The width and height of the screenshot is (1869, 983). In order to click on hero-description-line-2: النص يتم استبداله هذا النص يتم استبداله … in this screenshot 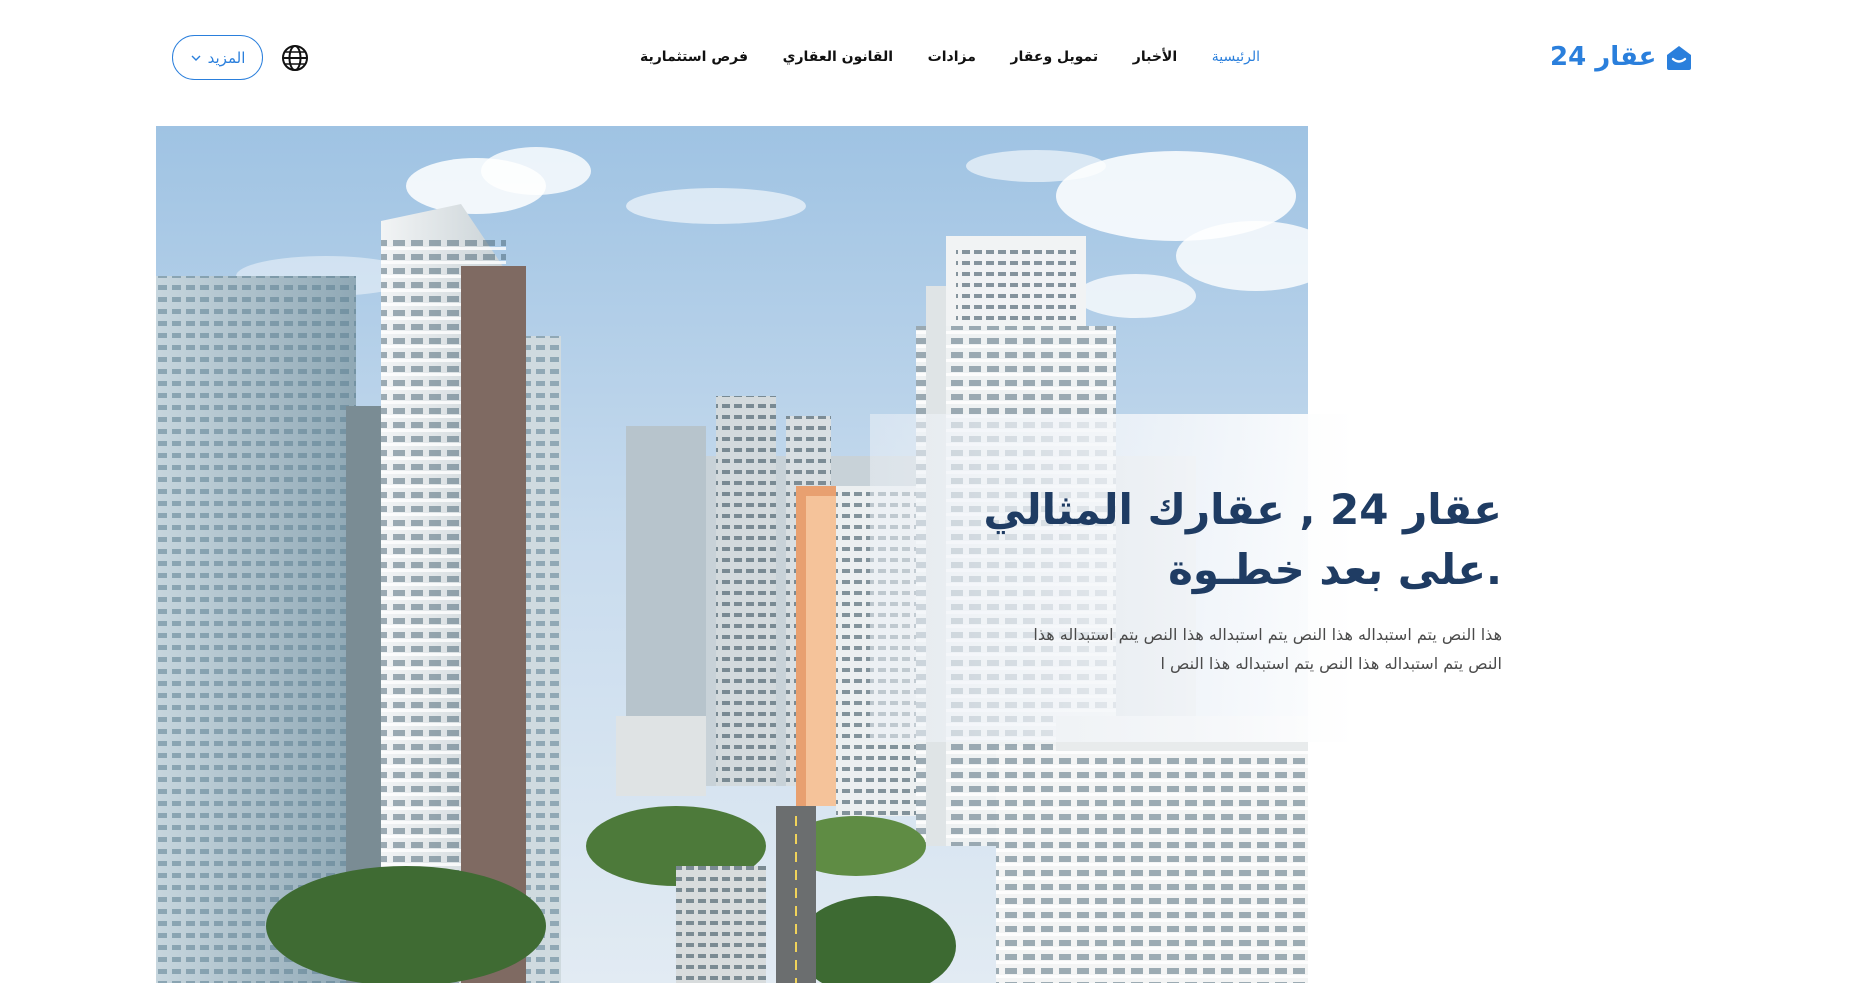, I will do `click(1331, 663)`.